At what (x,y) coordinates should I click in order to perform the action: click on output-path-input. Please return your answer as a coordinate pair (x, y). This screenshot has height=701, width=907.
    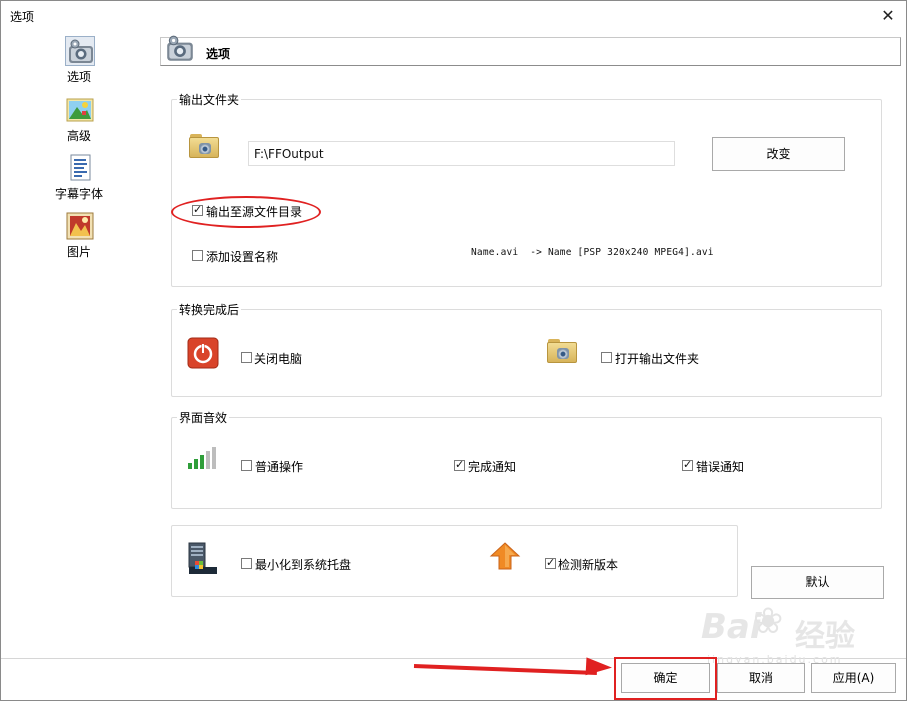
    Looking at the image, I should click on (461, 153).